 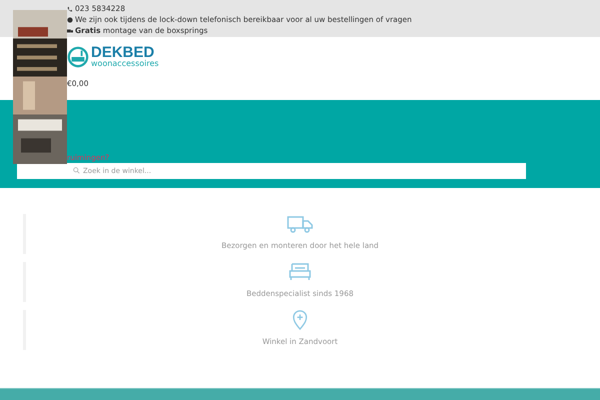 What do you see at coordinates (113, 56) in the screenshot?
I see `logo: DEKBED woonaccessoires` at bounding box center [113, 56].